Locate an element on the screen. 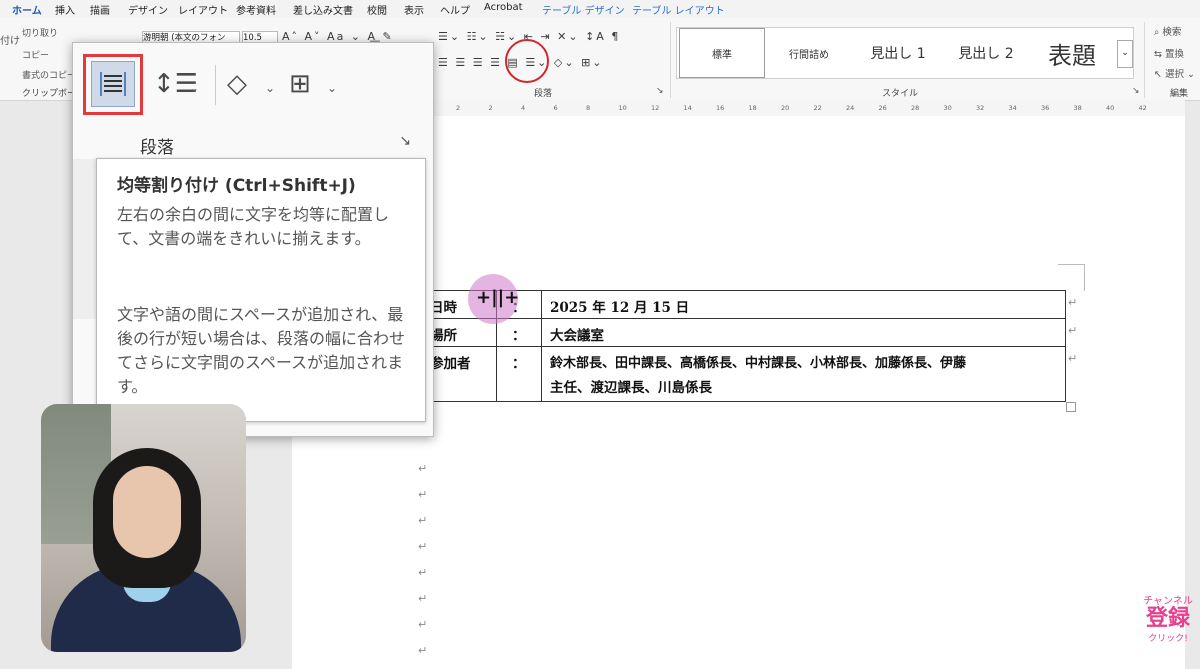  ruler-tick-label: 40 is located at coordinates (1110, 108).